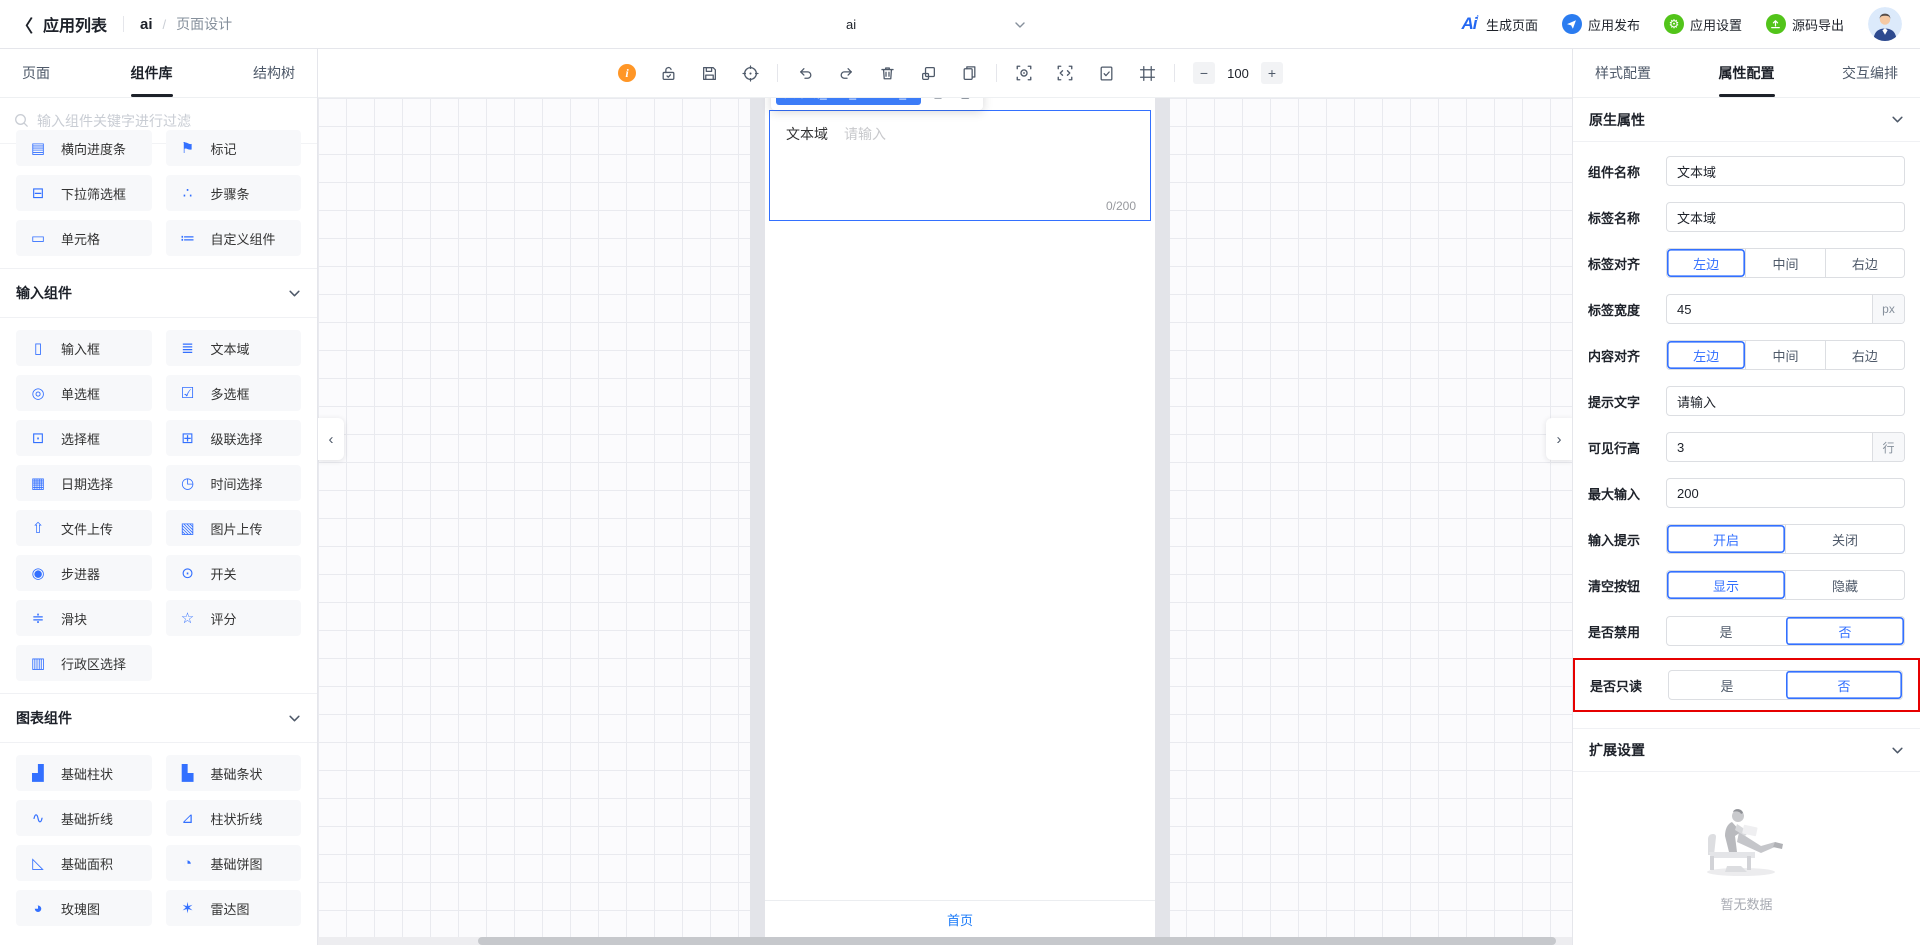  I want to click on sidebar-tab-component-lib: 组件库, so click(152, 73).